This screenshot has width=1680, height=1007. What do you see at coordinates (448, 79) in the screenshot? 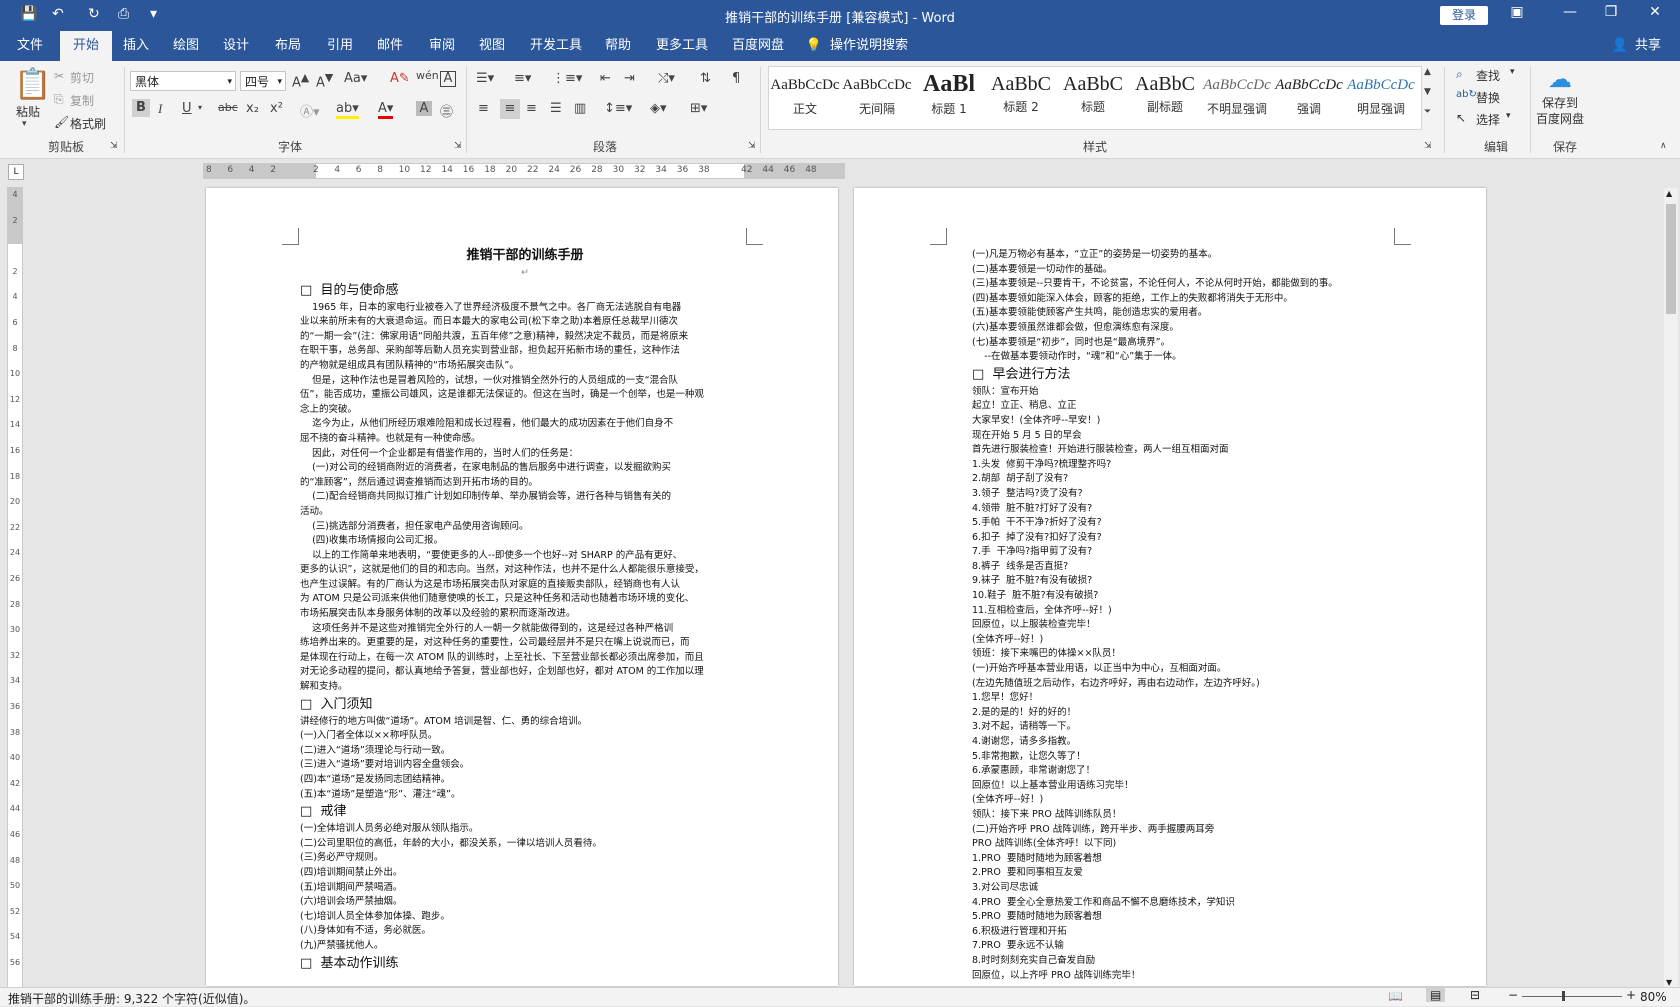
I see `character-border-icon: A` at bounding box center [448, 79].